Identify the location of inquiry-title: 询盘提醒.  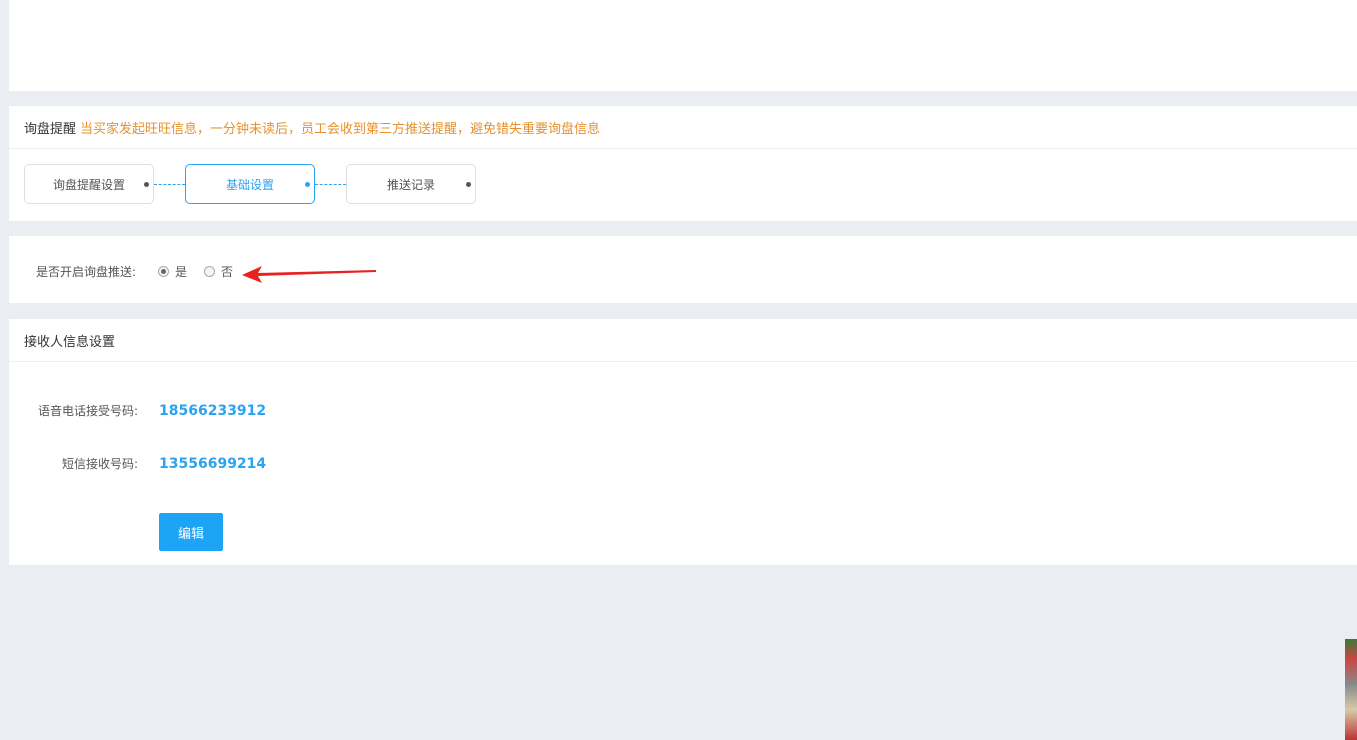
(50, 129).